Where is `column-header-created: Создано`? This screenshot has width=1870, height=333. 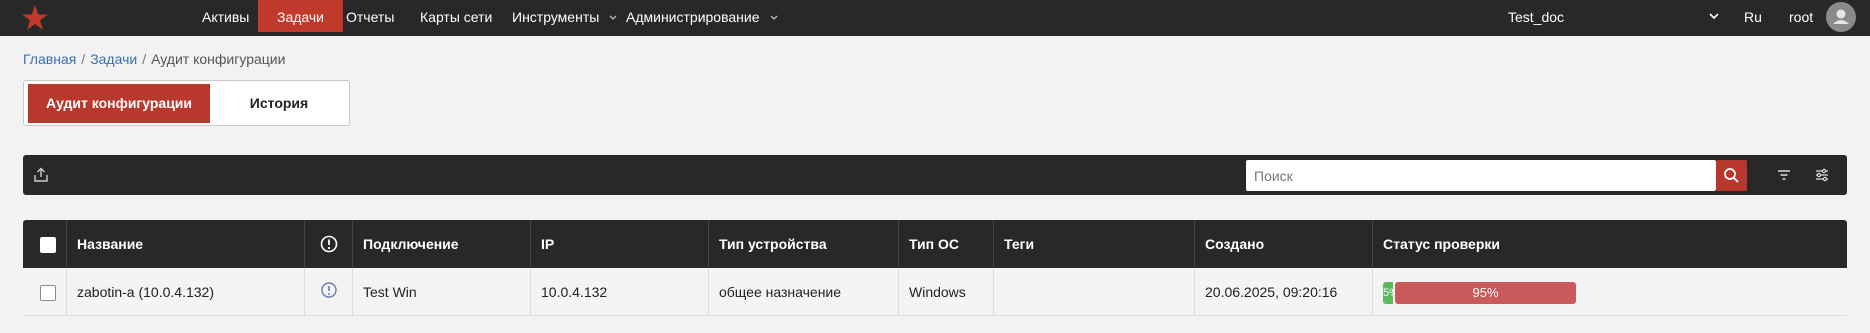
column-header-created: Создано is located at coordinates (1284, 244).